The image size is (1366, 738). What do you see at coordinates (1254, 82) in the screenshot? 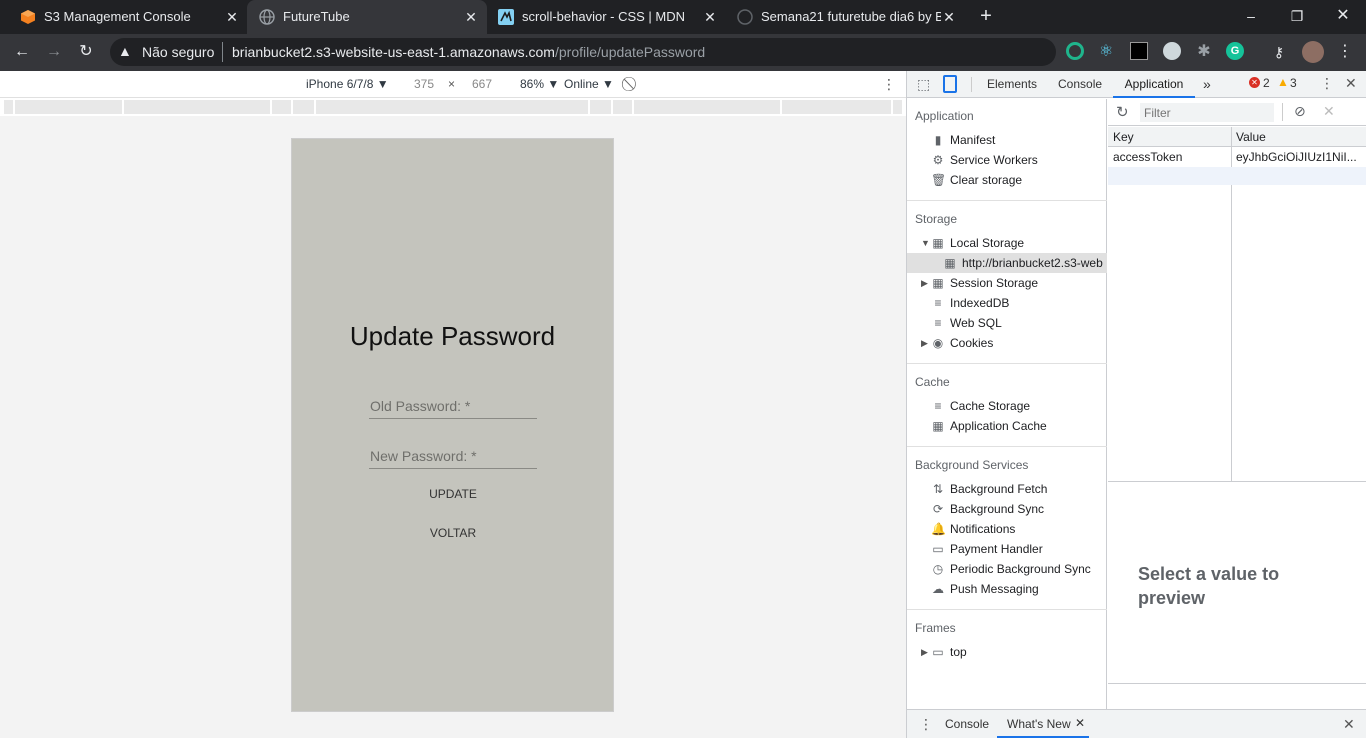
I see `error-icon: ✕` at bounding box center [1254, 82].